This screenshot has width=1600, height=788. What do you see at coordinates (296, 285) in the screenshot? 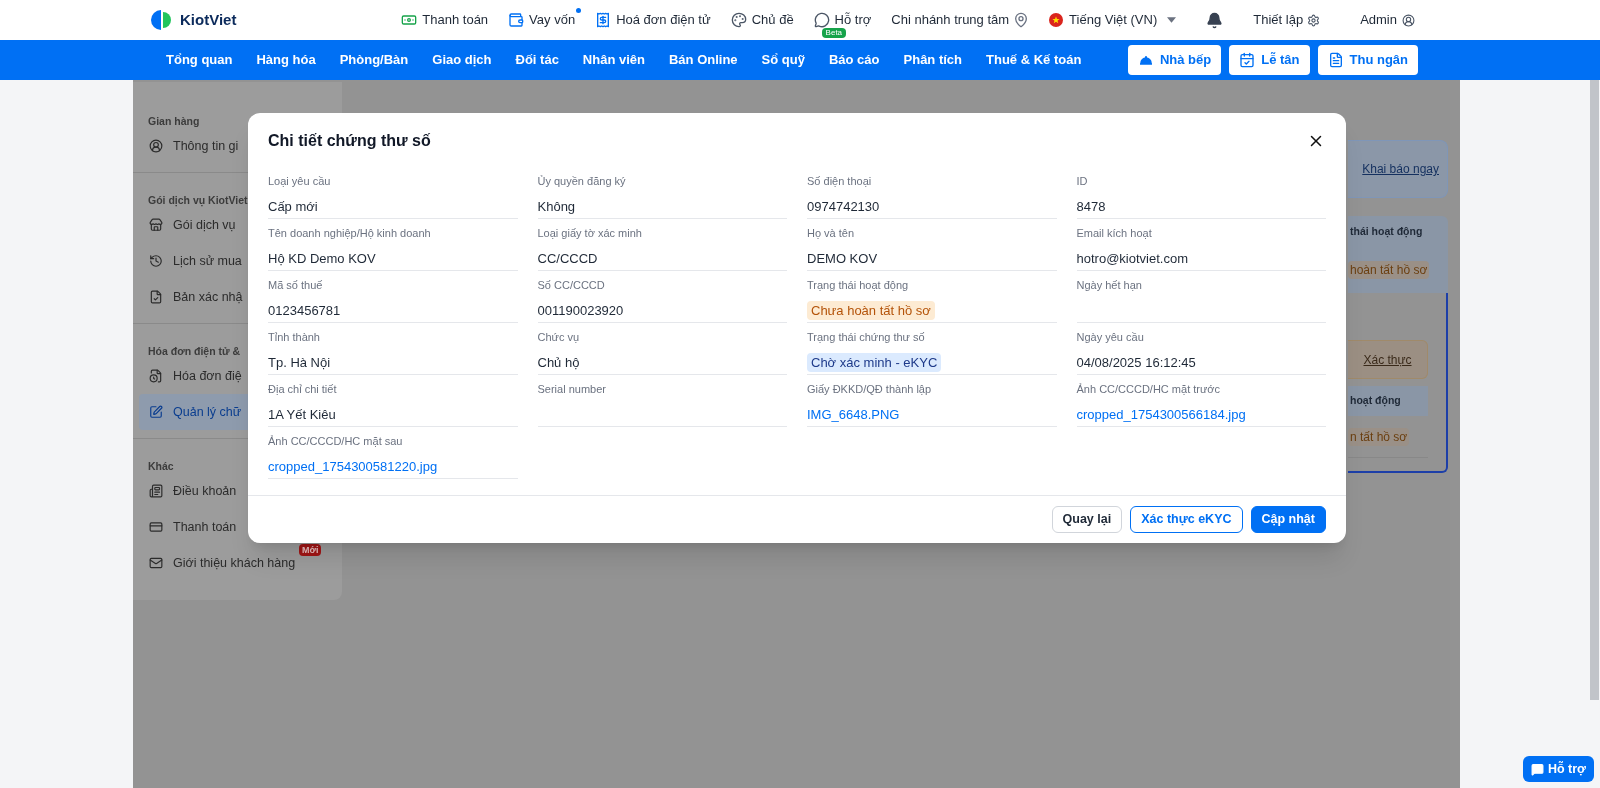
I see `field-label: Mã số thuế` at bounding box center [296, 285].